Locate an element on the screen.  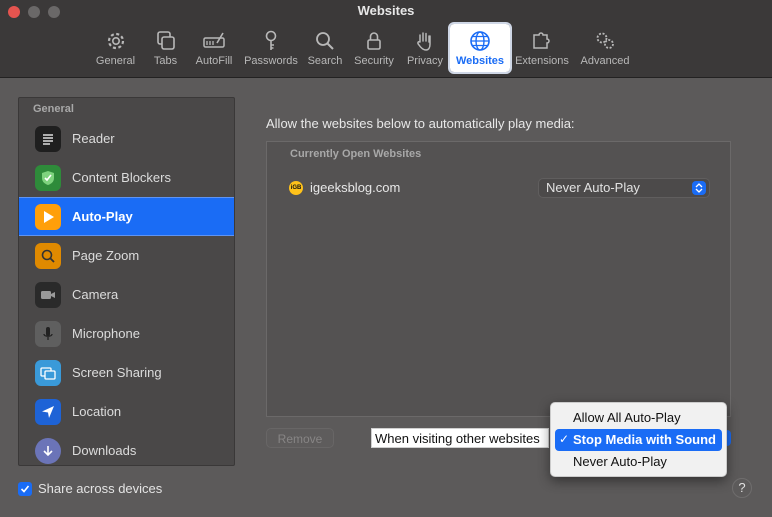
sidebar-item-microphone: Microphone is located at coordinates (126, 333).